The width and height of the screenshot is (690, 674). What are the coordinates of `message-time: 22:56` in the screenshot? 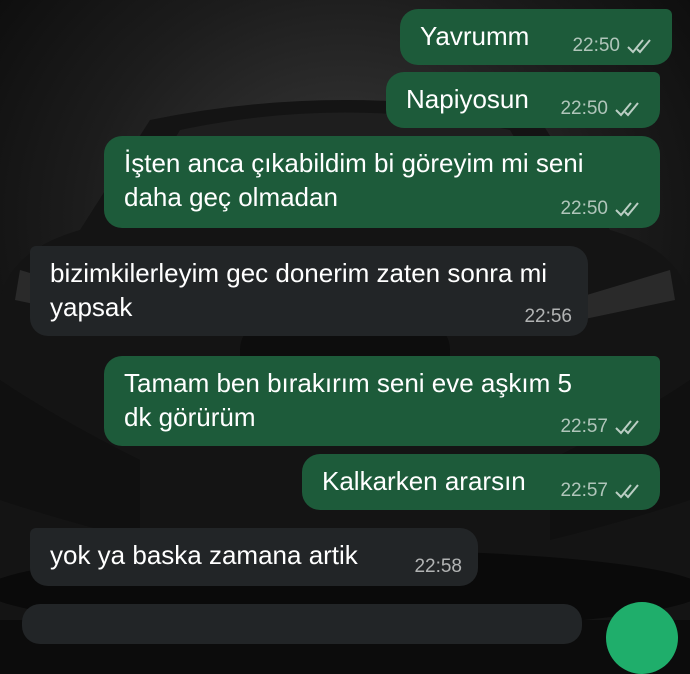 It's located at (548, 316).